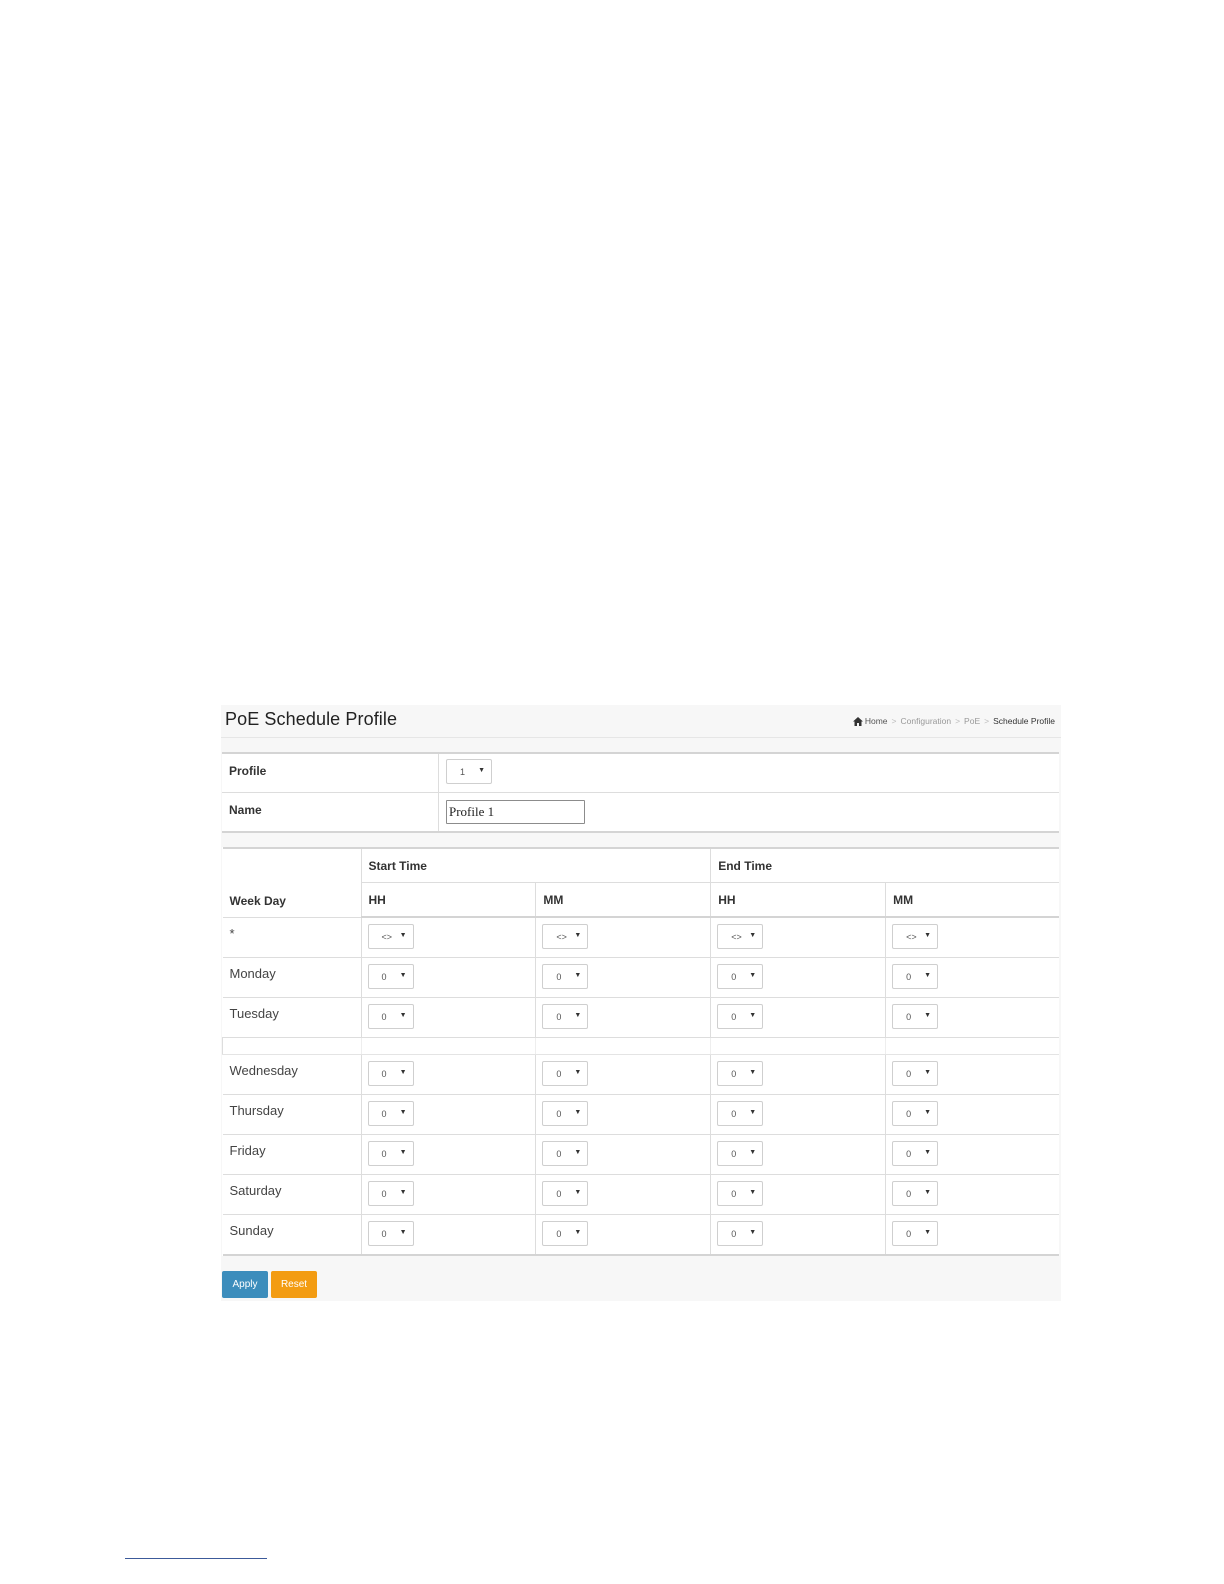  Describe the element at coordinates (291, 1235) in the screenshot. I see `week-day-cell: Sunday` at that location.